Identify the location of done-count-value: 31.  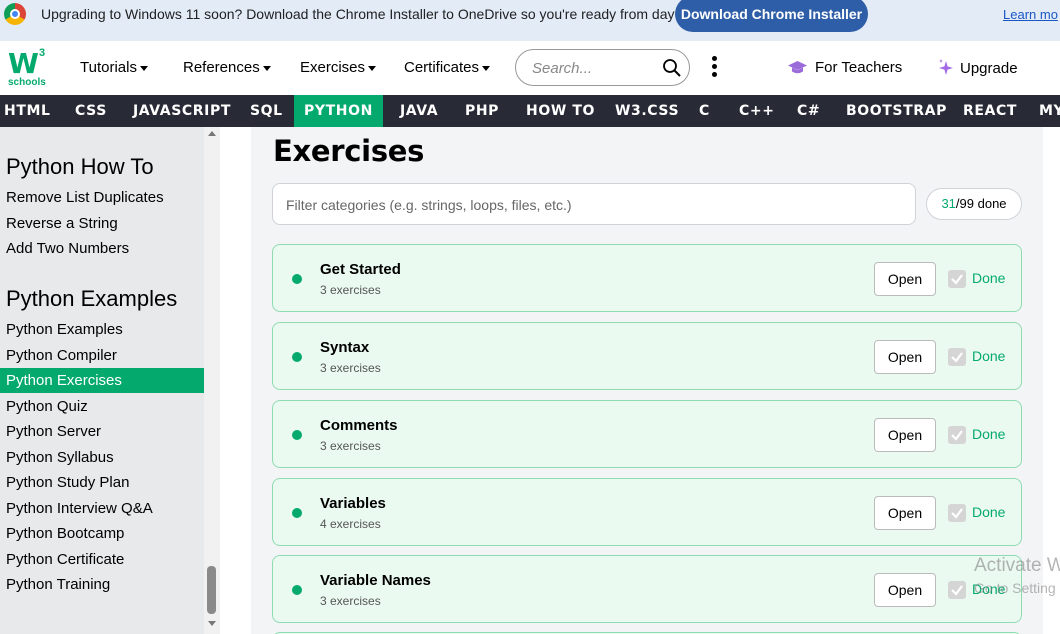
(948, 203).